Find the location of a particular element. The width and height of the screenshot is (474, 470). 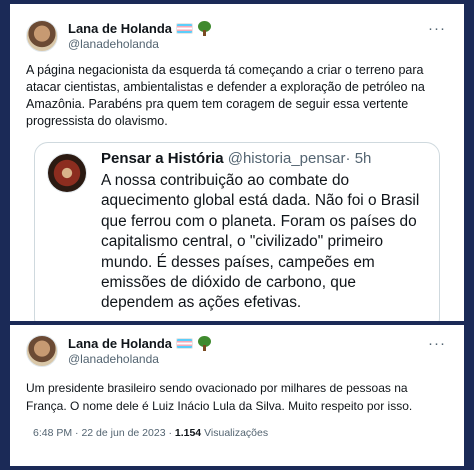

quoted-author-name: Pensar a História is located at coordinates (162, 158).